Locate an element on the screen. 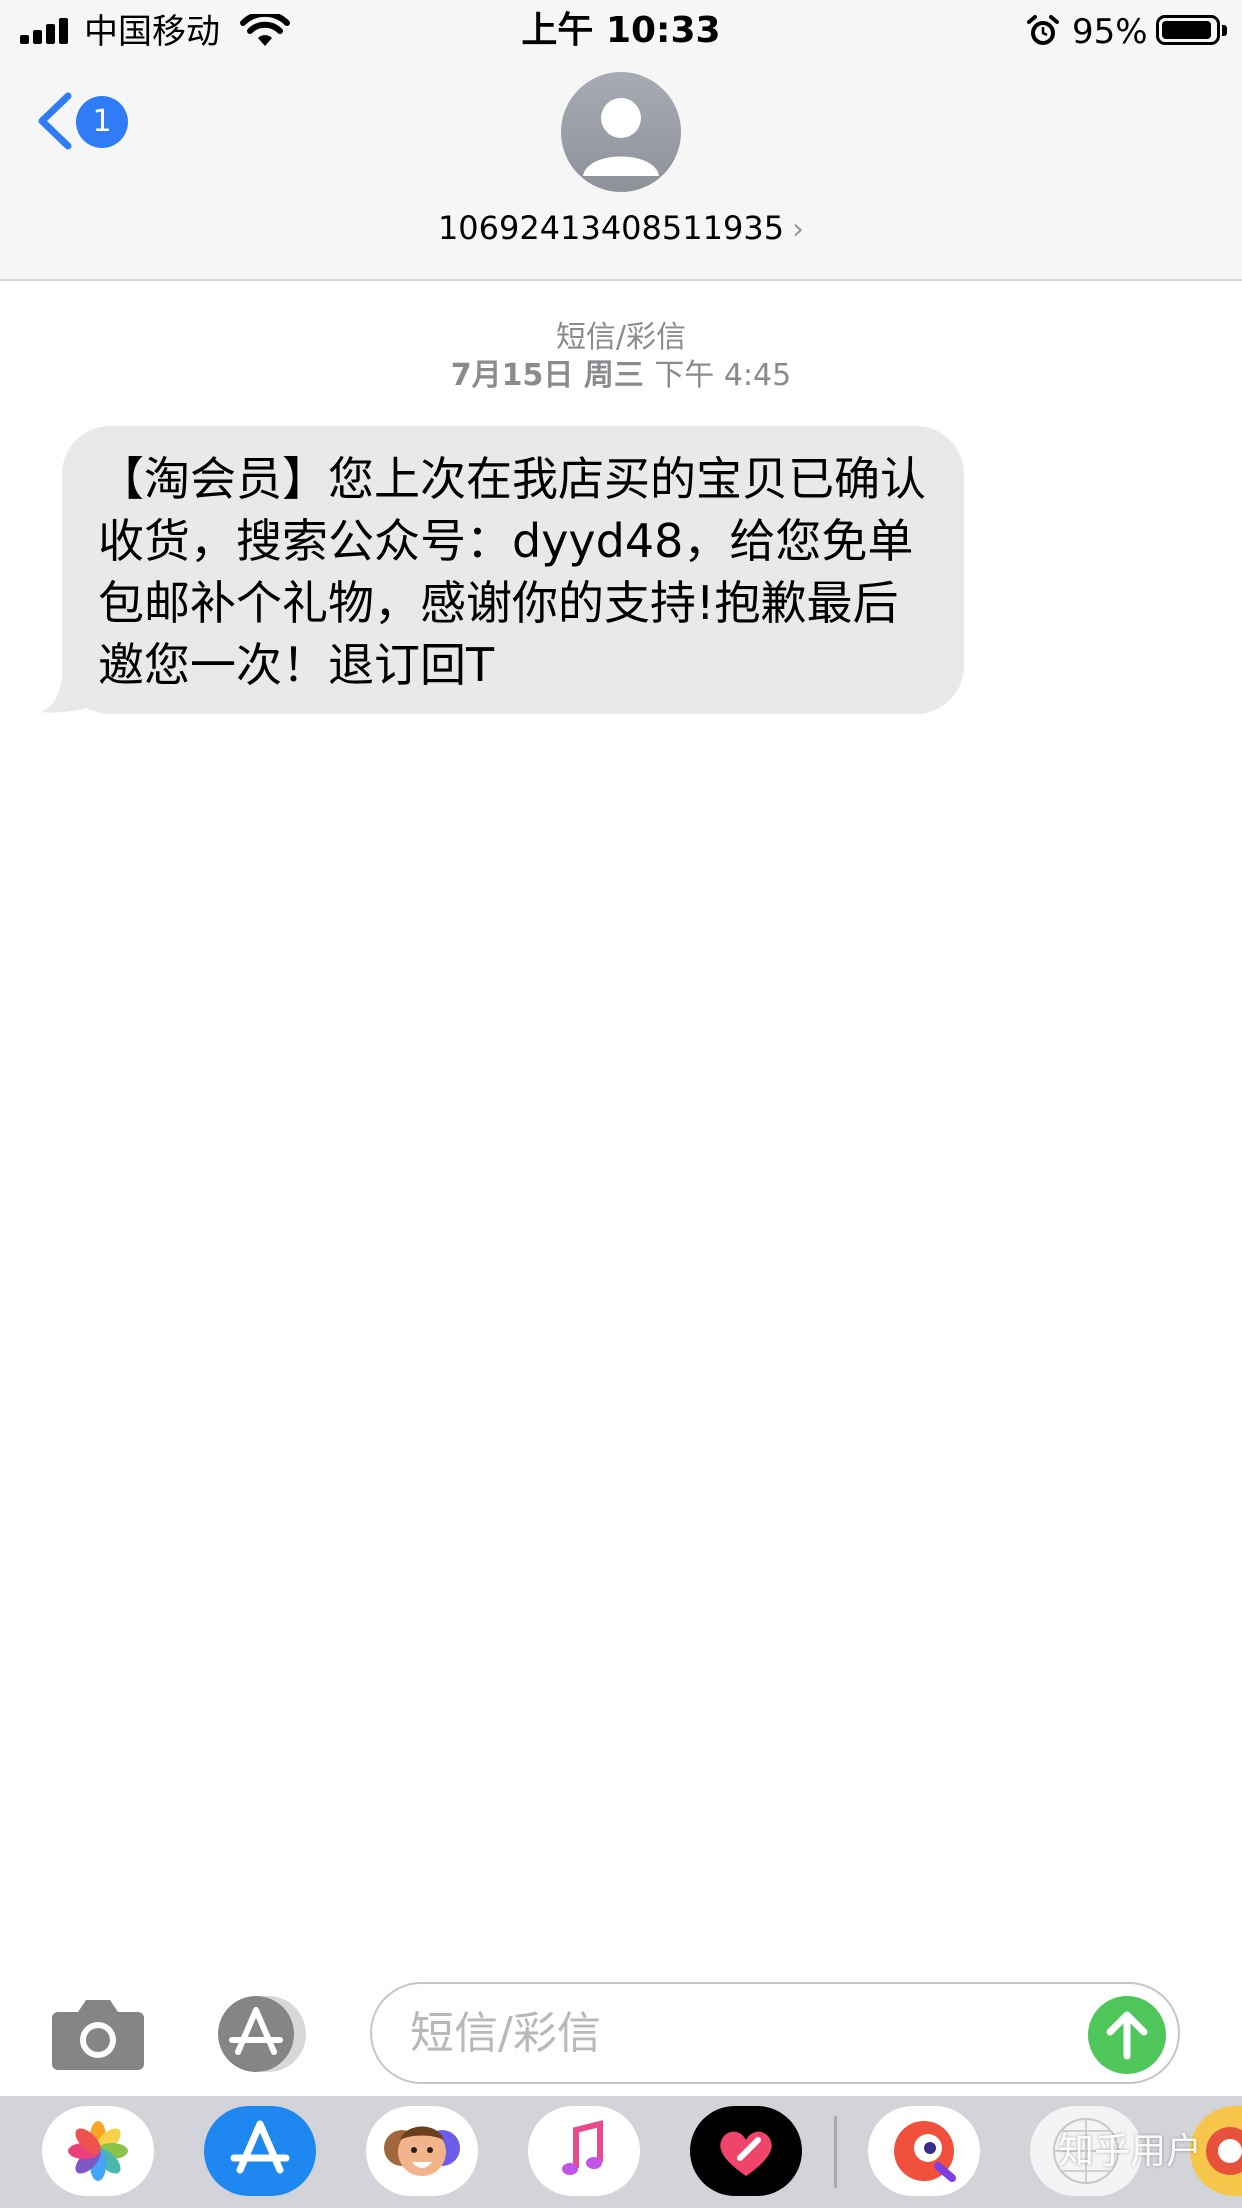 This screenshot has height=2208, width=1242. battery-nub is located at coordinates (1224, 30).